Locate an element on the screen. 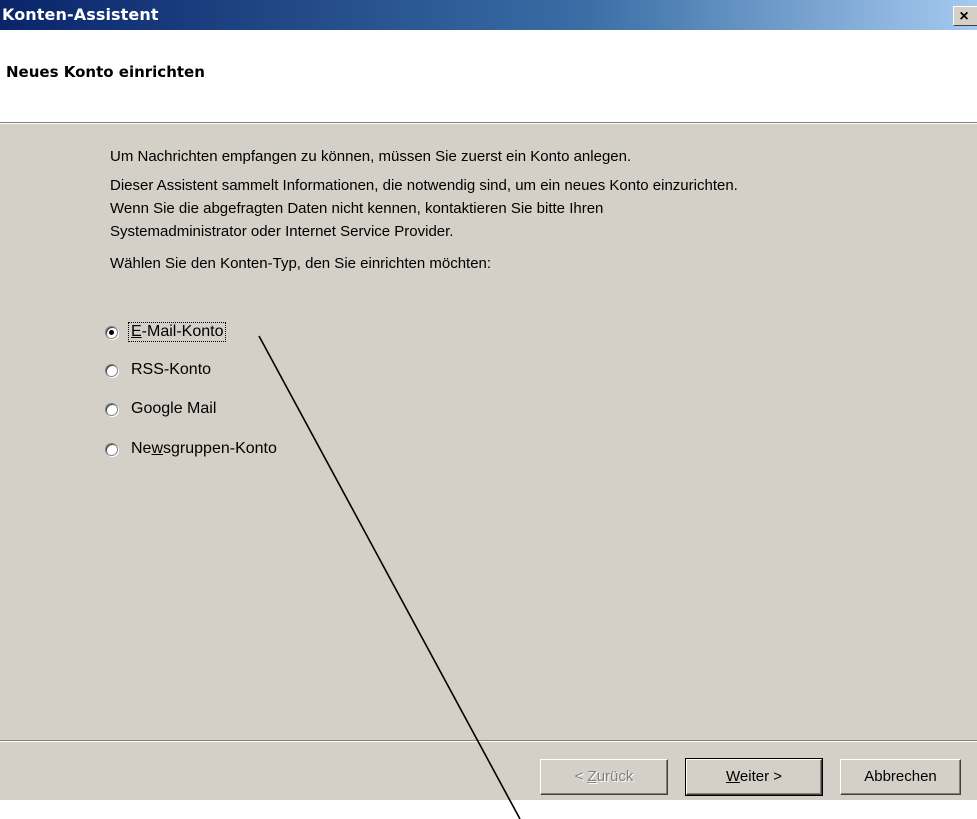 This screenshot has width=977, height=819. page-title: Neues Konto einrichten is located at coordinates (105, 72).